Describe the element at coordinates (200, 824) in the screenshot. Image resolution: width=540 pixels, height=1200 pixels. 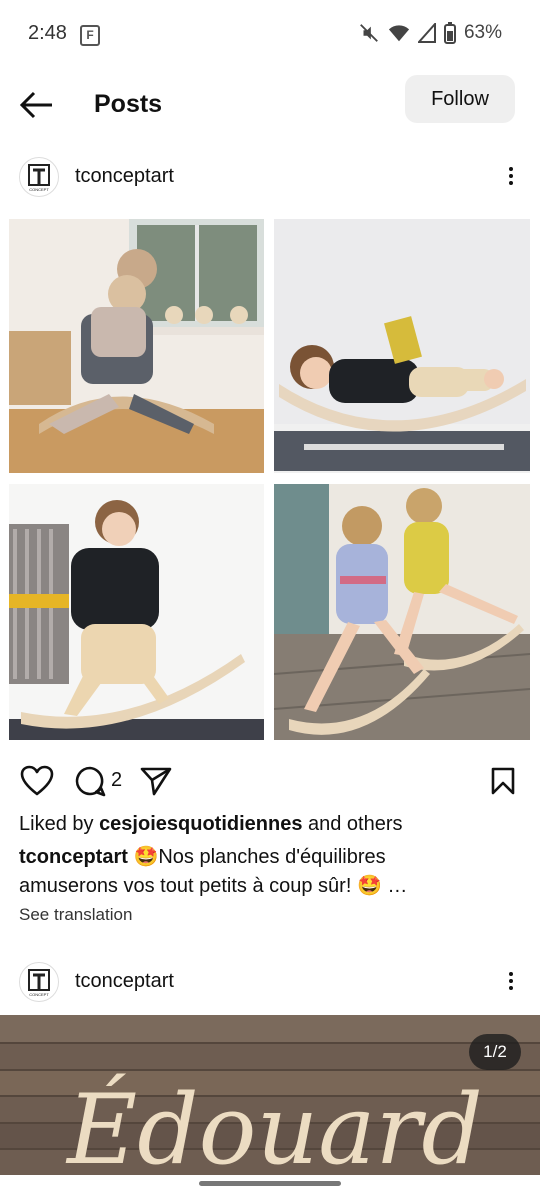
I see `liked-user: cesjoiesquotidiennes` at that location.